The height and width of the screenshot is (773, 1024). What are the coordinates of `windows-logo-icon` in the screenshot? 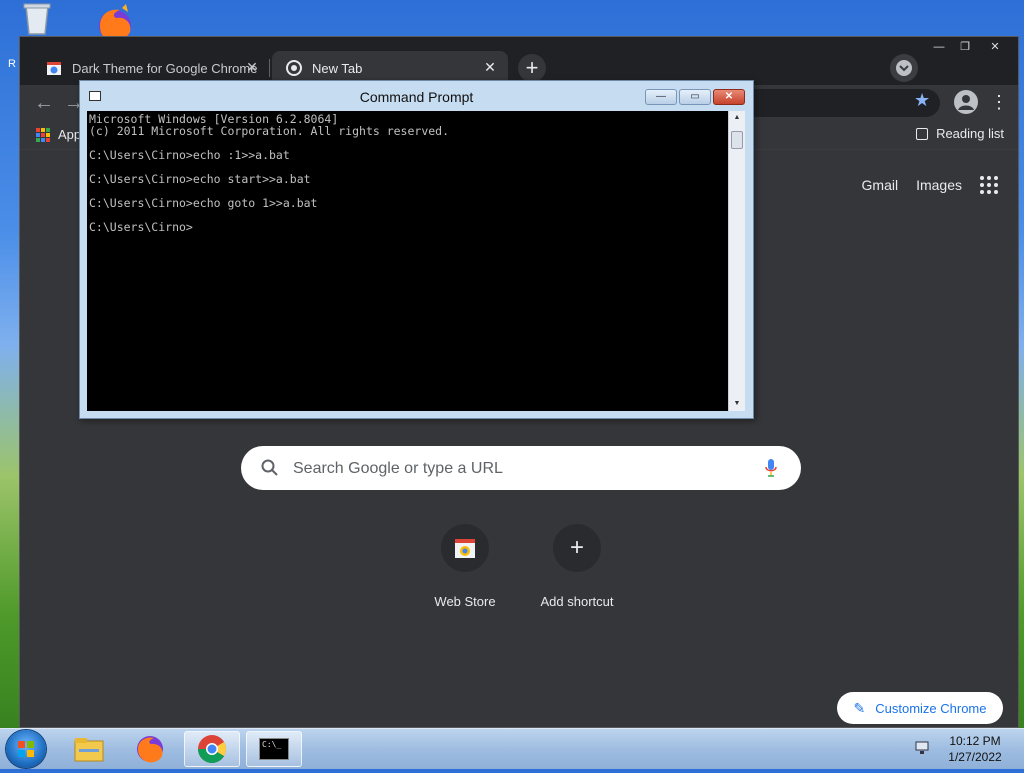 It's located at (26, 749).